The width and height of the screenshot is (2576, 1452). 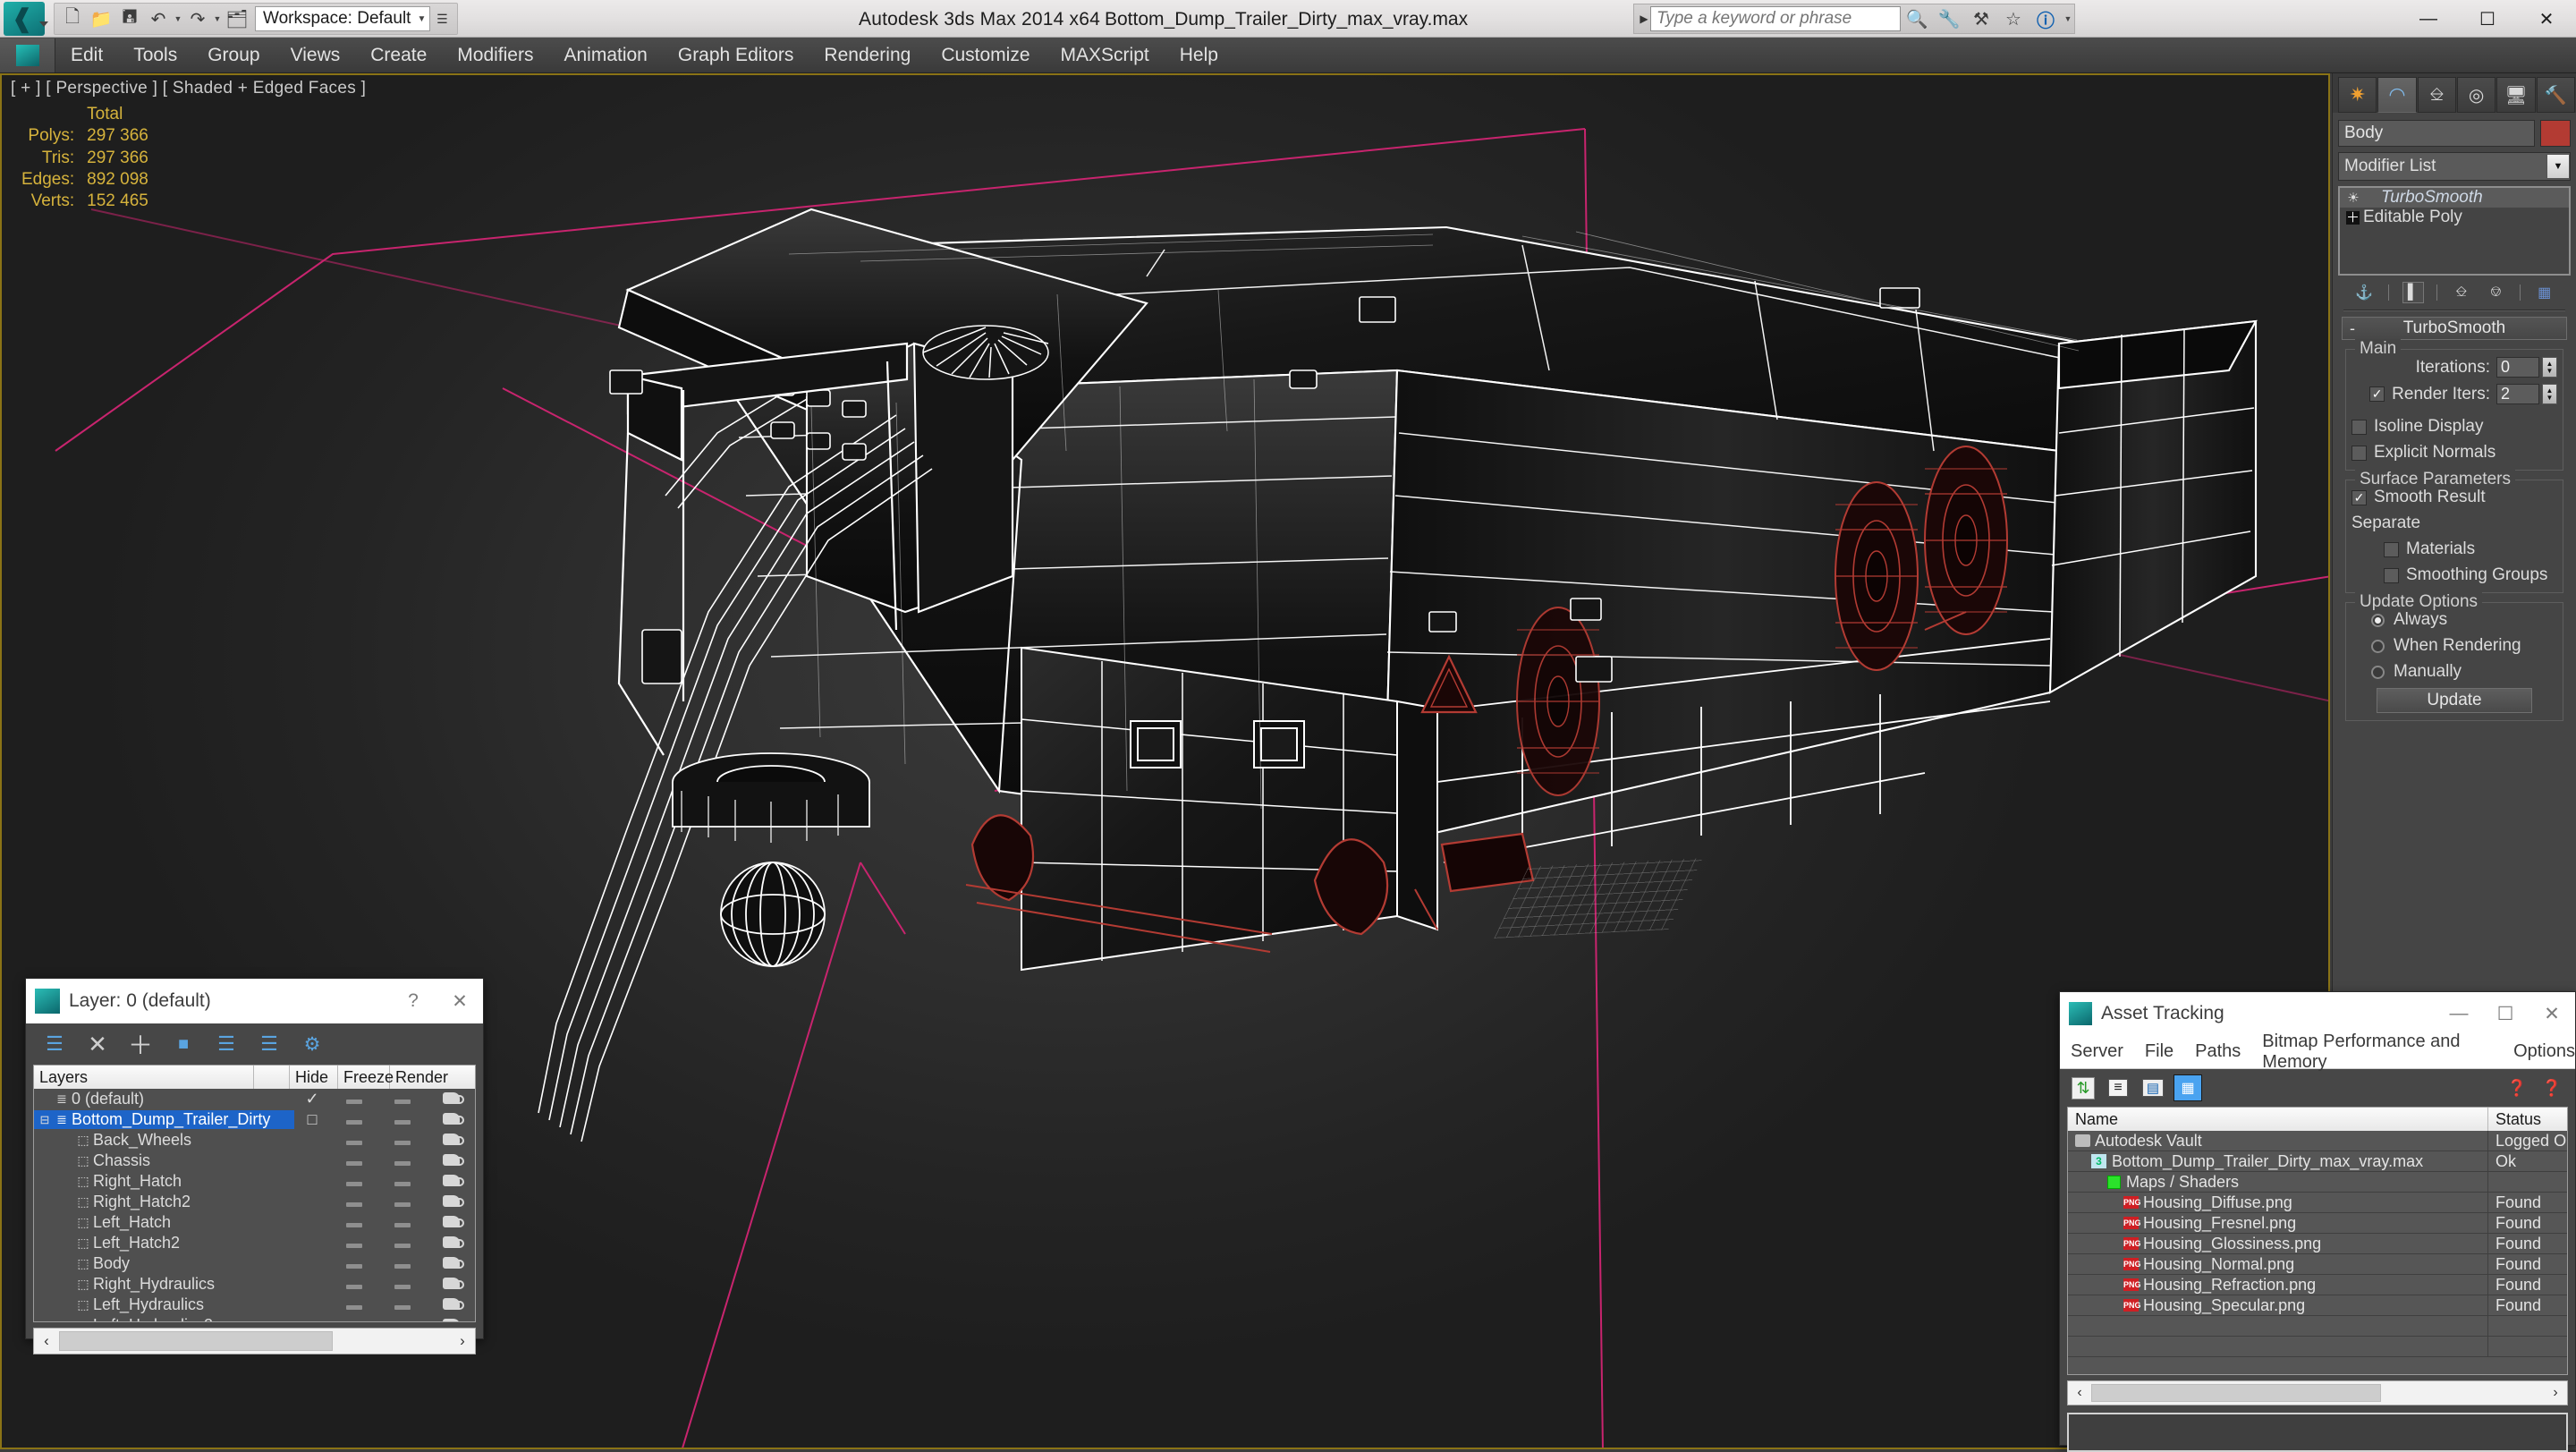 I want to click on render-iters-stepper: 2 ▲ ▼, so click(x=2526, y=394).